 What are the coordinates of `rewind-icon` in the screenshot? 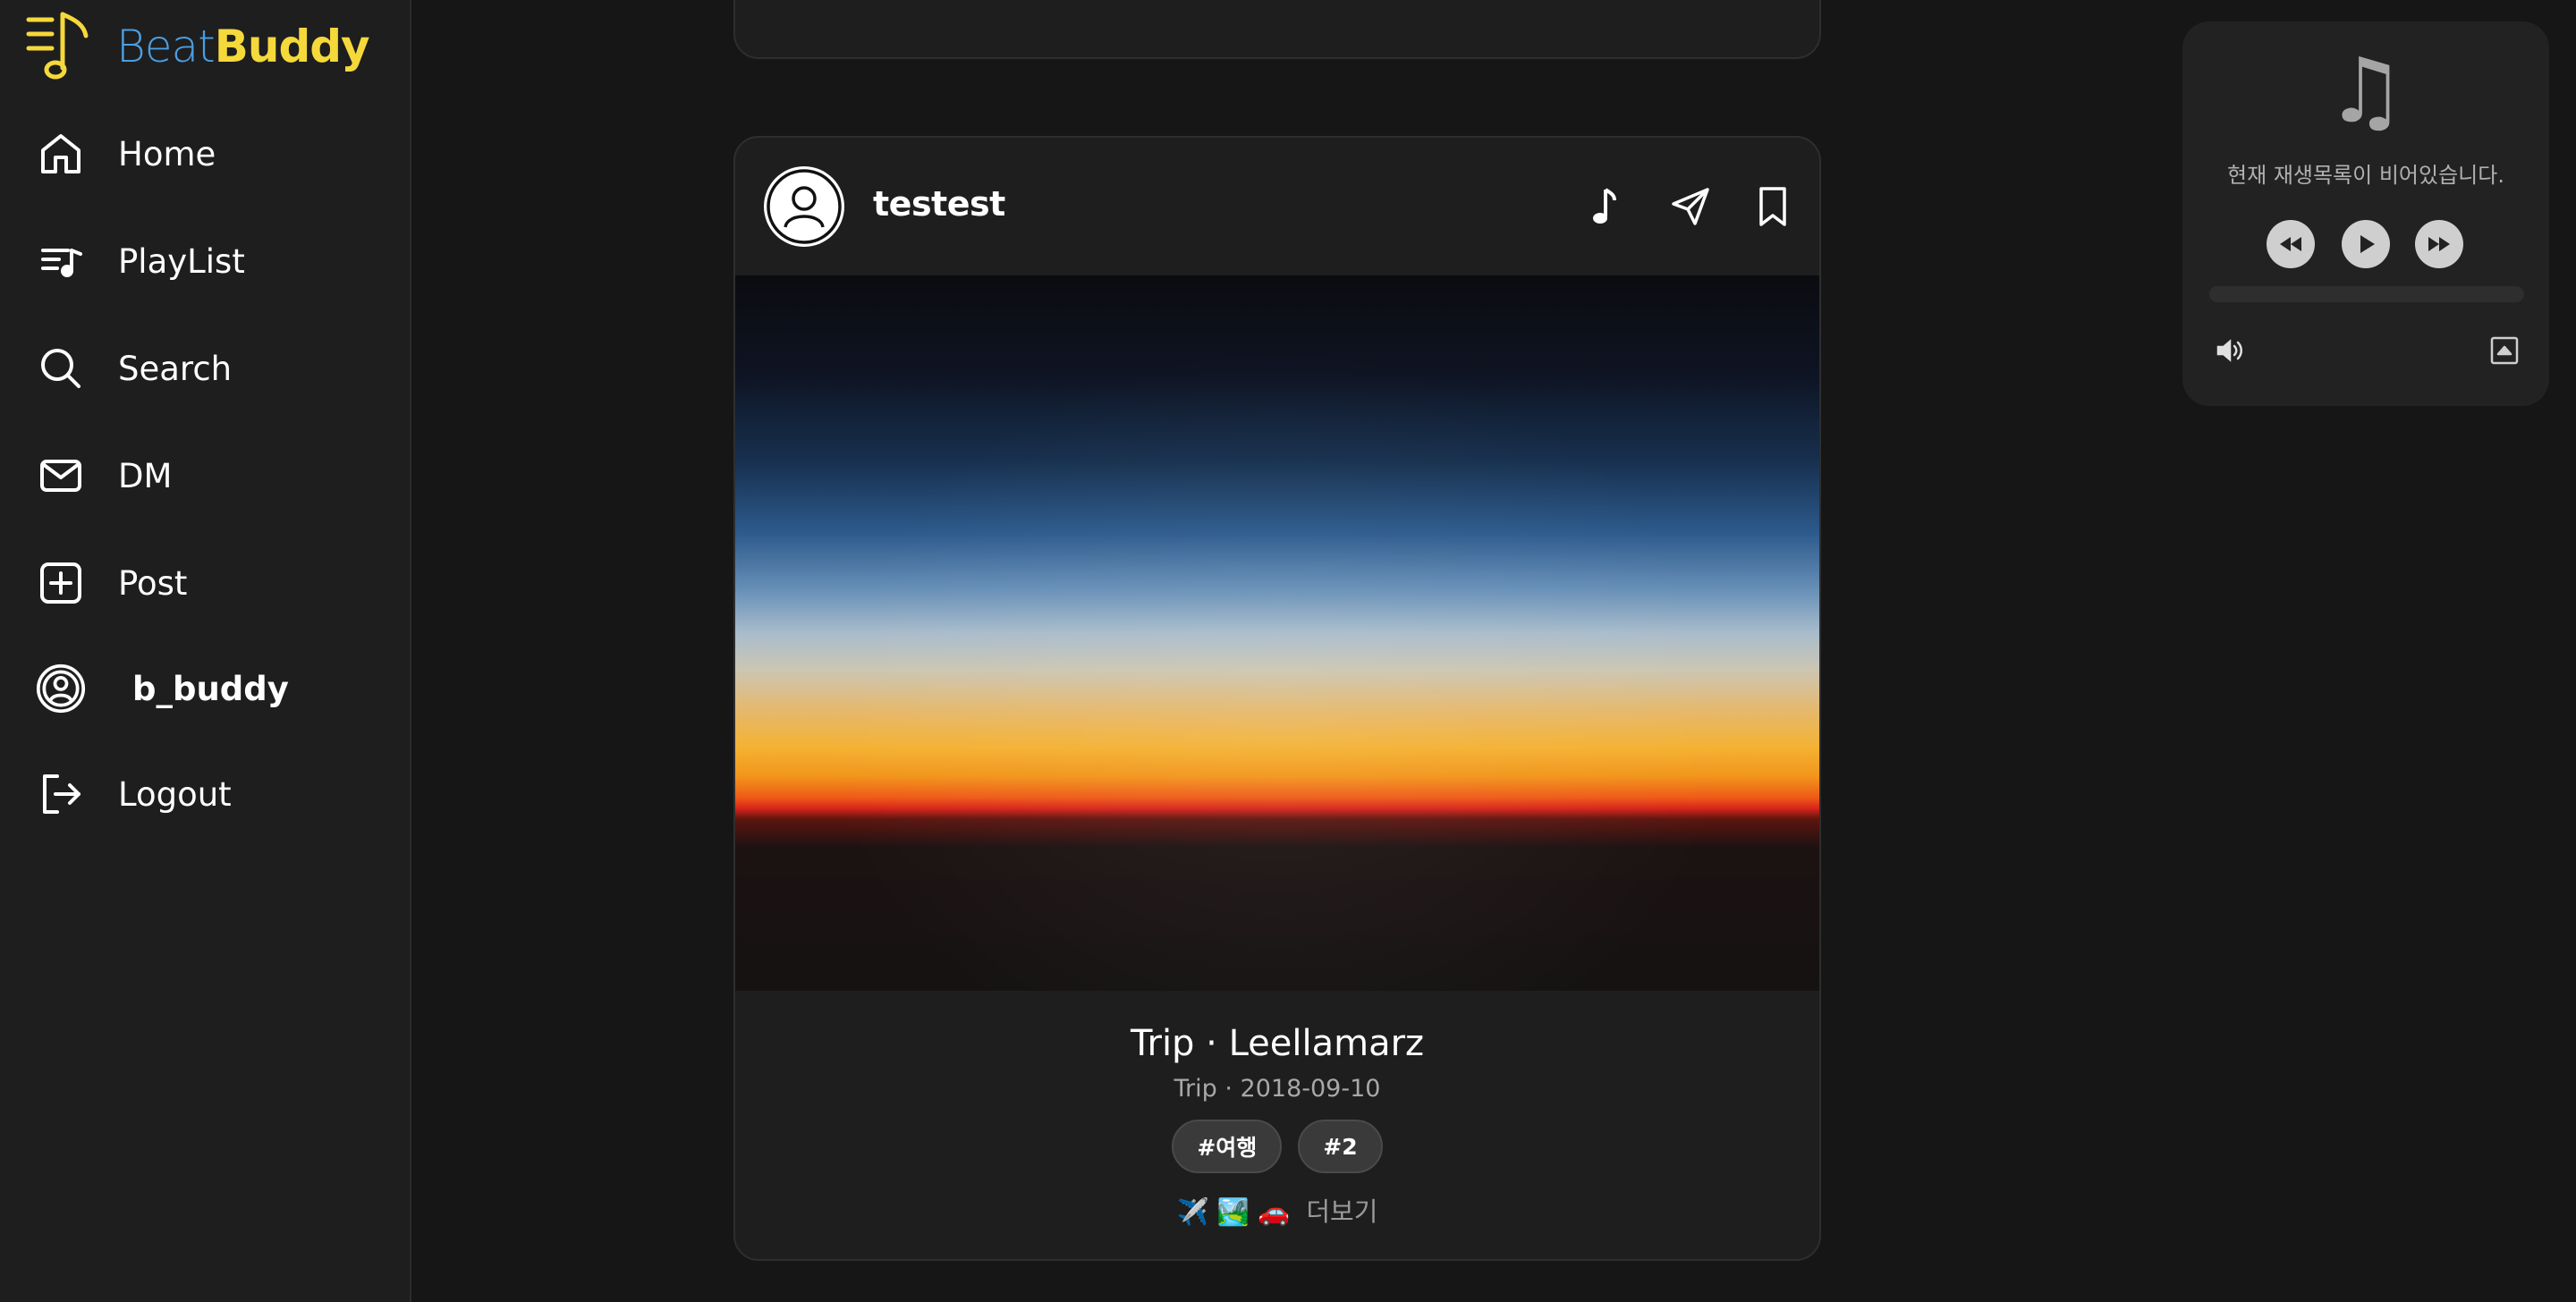 It's located at (2290, 244).